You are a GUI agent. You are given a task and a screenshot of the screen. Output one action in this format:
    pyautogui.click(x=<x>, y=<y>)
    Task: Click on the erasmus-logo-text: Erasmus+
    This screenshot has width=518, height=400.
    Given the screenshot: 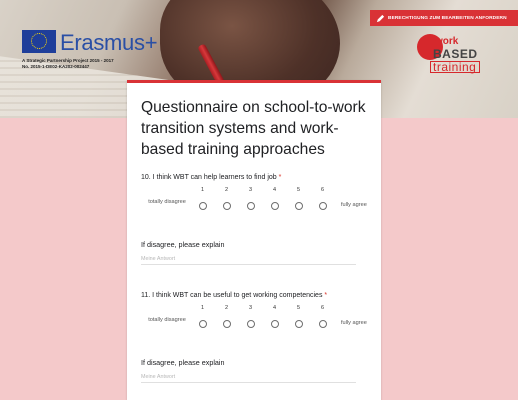 What is the action you would take?
    pyautogui.click(x=109, y=42)
    